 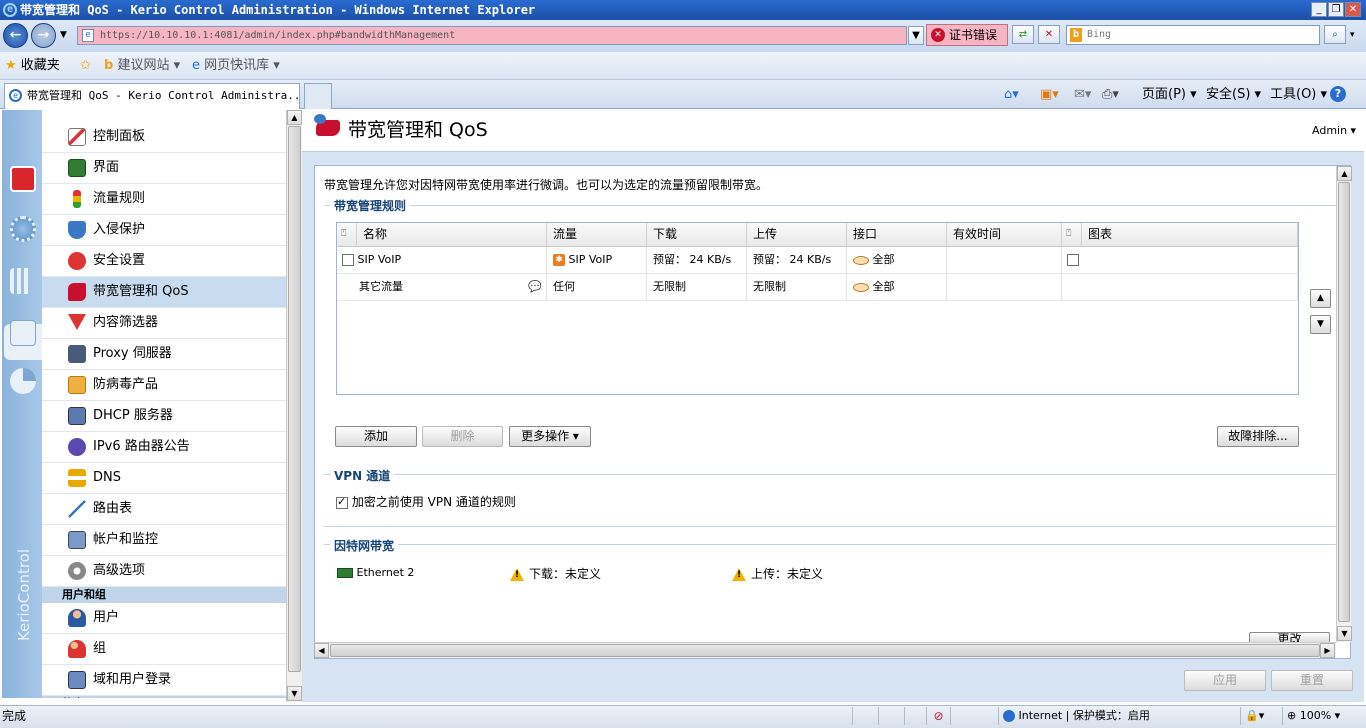 I want to click on column-header-valid-time: 有效时间, so click(x=1004, y=235).